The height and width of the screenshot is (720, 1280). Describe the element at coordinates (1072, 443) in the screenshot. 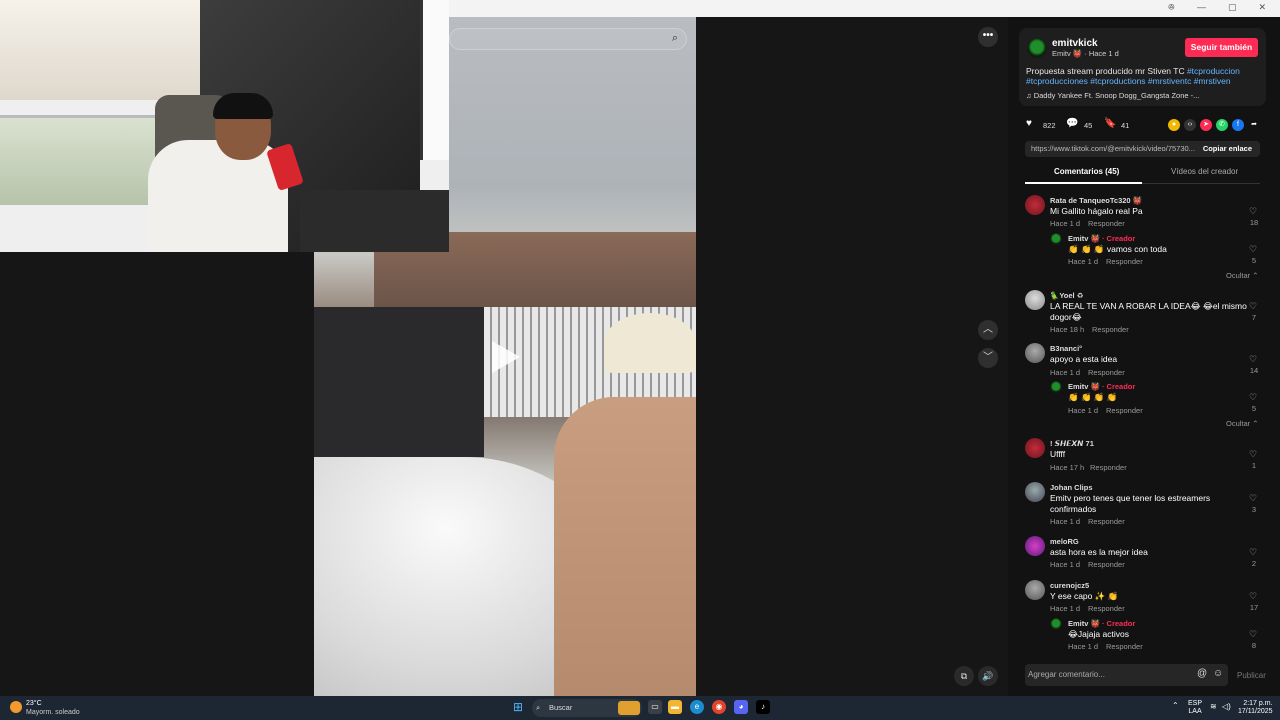

I see `commenter-name: ! 𝙎𝙃𝙀𝙓𝙉 71` at that location.